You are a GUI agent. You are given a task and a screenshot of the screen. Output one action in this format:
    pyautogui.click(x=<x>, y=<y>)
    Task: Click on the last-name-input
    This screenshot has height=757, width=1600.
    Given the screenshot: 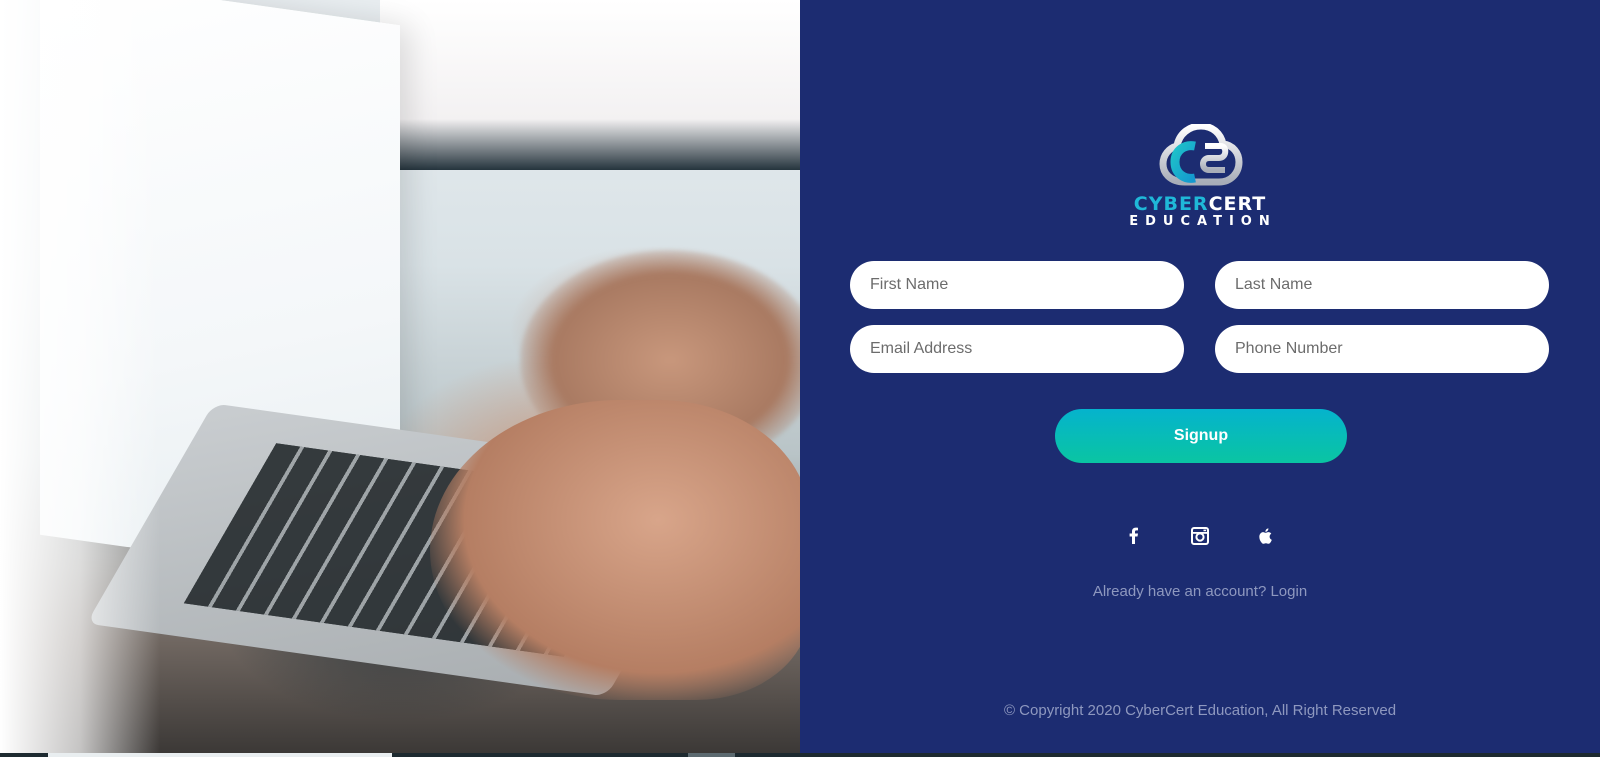 What is the action you would take?
    pyautogui.click(x=1382, y=285)
    